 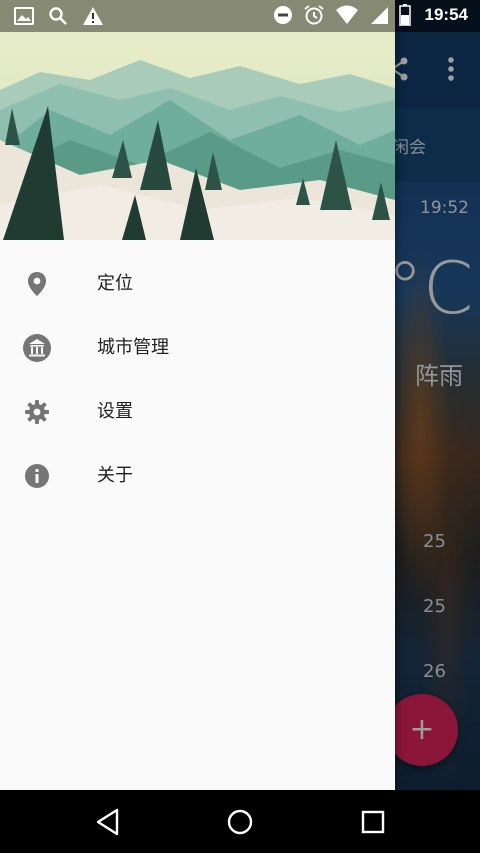 I want to click on menu-item-city-management: 城市管理, so click(x=197, y=347).